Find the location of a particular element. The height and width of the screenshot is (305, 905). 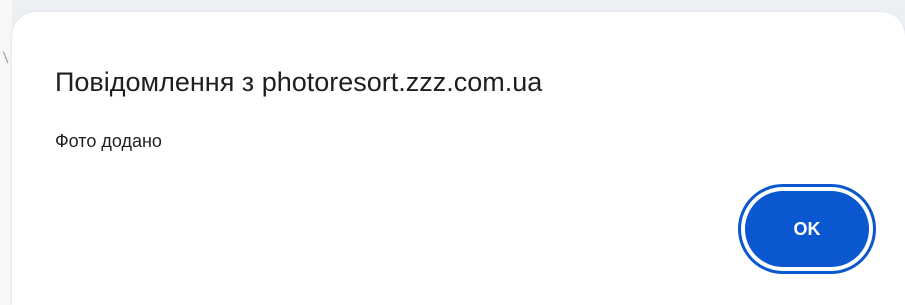

ok-button-focus-ring: OK is located at coordinates (807, 229).